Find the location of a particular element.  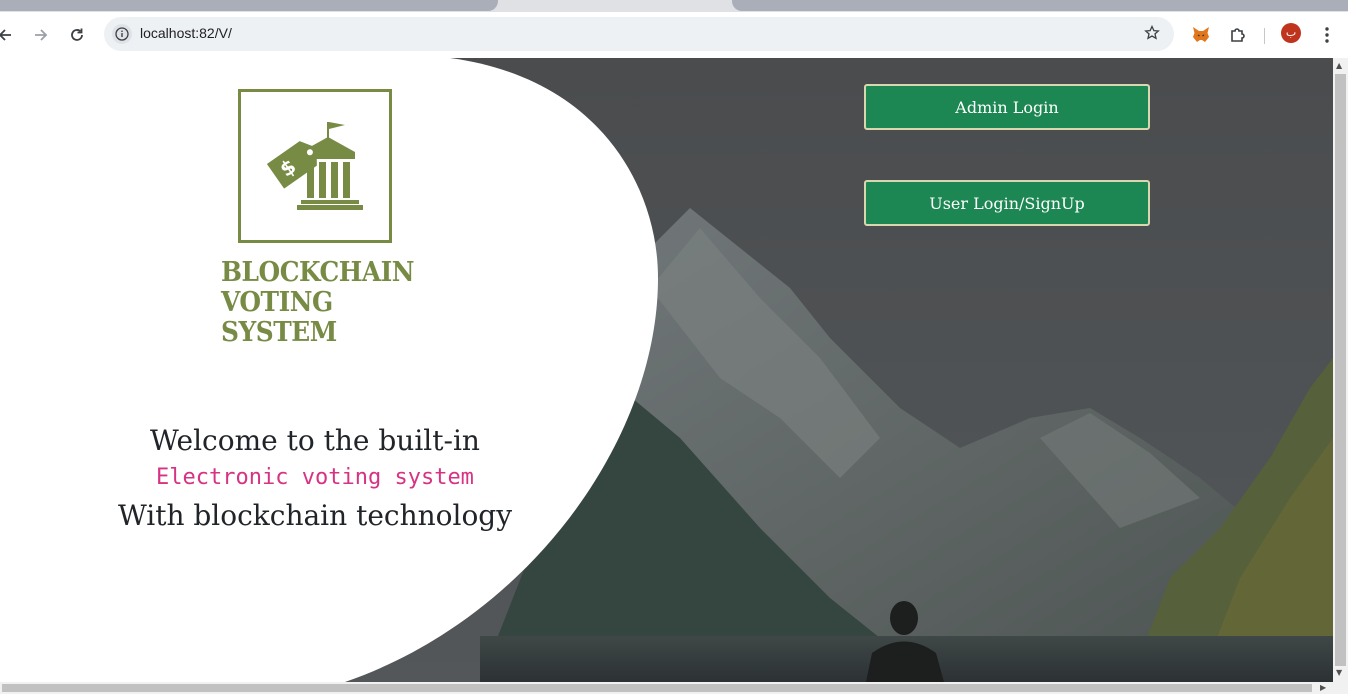

bank-with-dollar-tag-icon: $ is located at coordinates (314, 166).